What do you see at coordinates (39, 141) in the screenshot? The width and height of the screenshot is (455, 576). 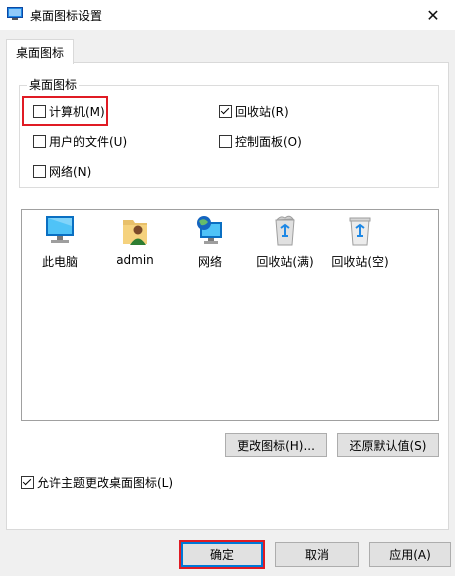 I see `user-files-checkbox` at bounding box center [39, 141].